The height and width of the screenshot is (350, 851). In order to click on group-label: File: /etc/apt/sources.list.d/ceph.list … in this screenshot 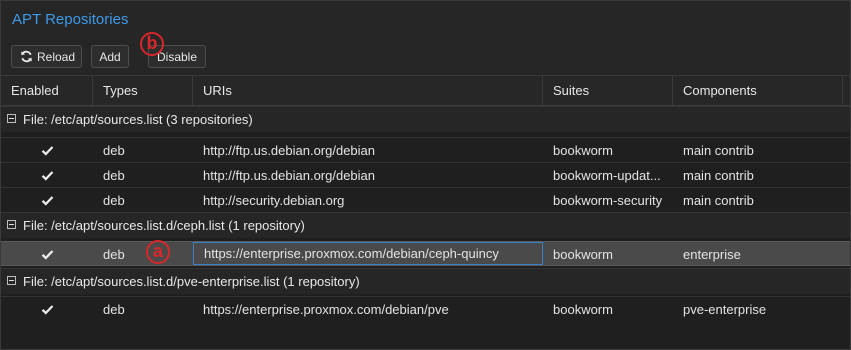, I will do `click(164, 225)`.